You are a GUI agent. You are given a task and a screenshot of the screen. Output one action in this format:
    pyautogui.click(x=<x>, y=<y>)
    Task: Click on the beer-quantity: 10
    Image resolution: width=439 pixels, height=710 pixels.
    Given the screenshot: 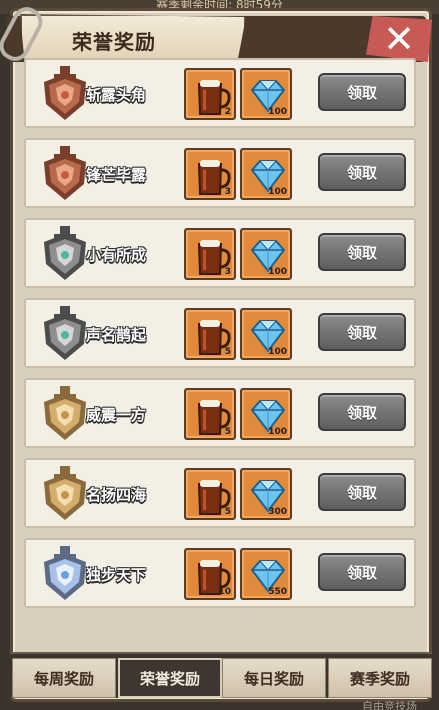 What is the action you would take?
    pyautogui.click(x=224, y=592)
    